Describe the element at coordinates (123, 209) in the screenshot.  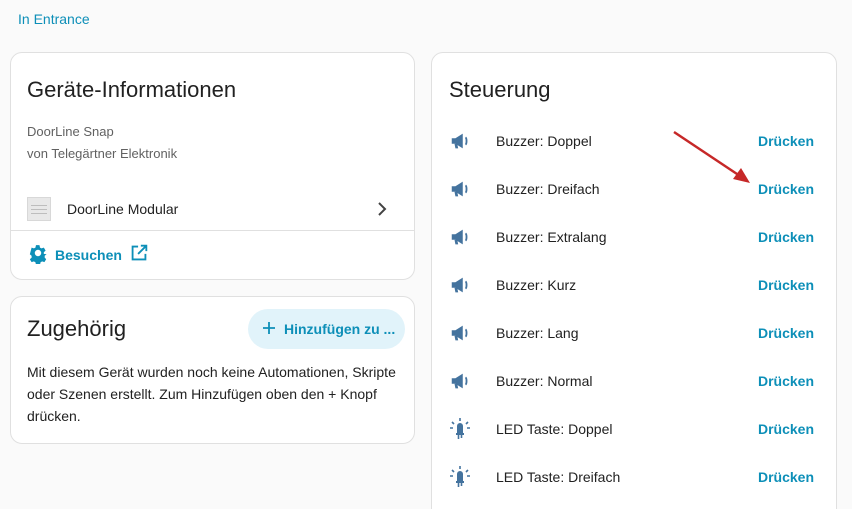
I see `device-name: DoorLine Modular` at that location.